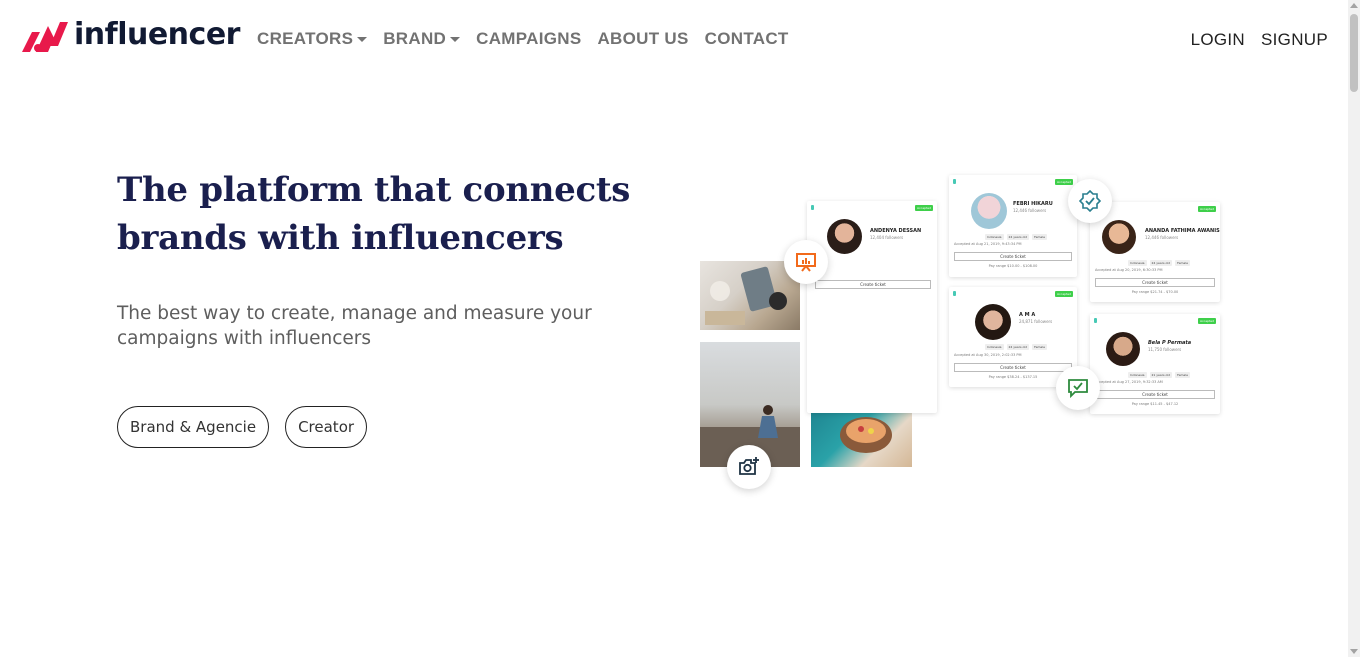  I want to click on camera-add-icon, so click(749, 467).